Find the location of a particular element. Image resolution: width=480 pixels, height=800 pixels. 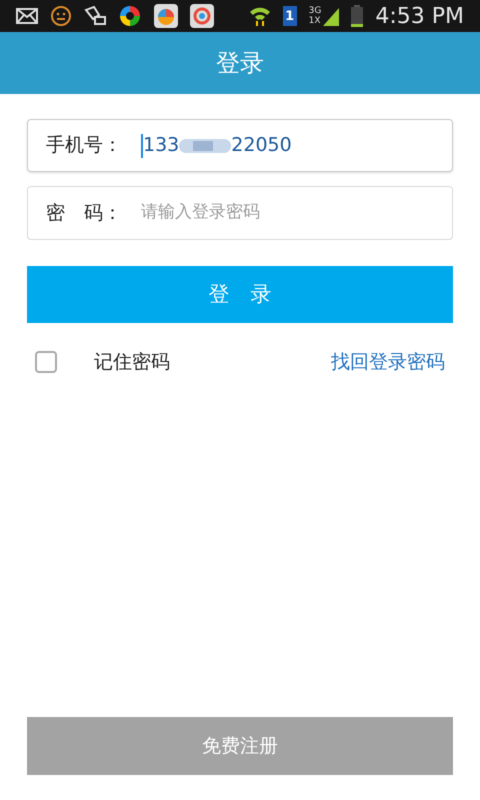

field-label: 手机号： is located at coordinates (84, 145).